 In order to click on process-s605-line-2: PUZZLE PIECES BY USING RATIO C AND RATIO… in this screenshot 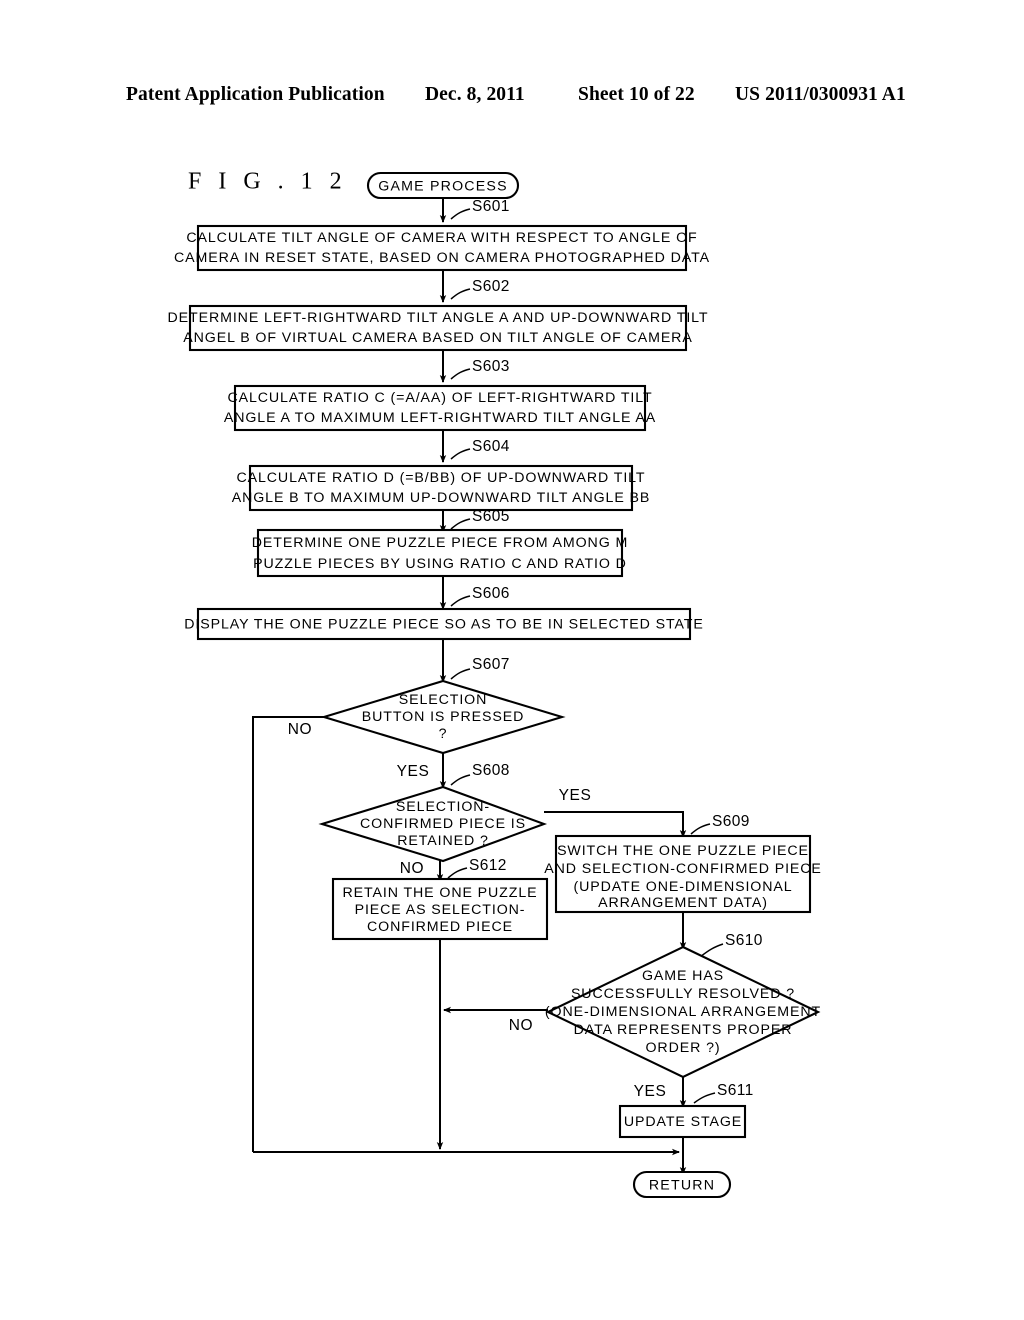, I will do `click(440, 564)`.